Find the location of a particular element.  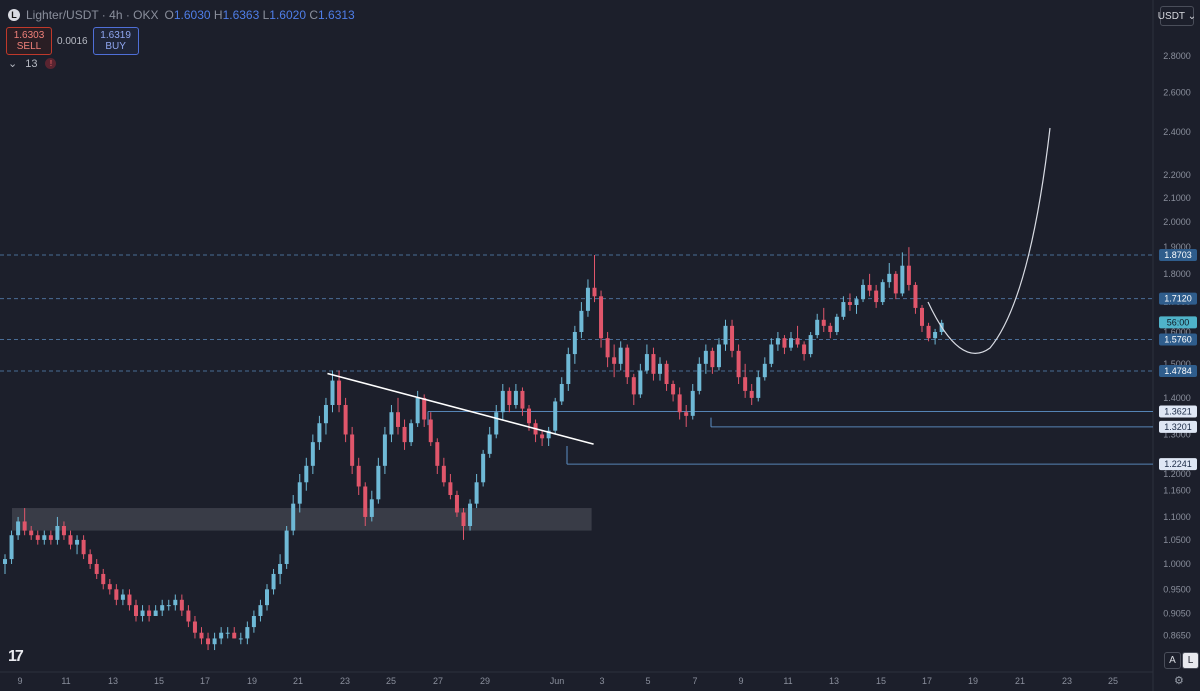

sell-button: 1.6303 SELL is located at coordinates (29, 41).